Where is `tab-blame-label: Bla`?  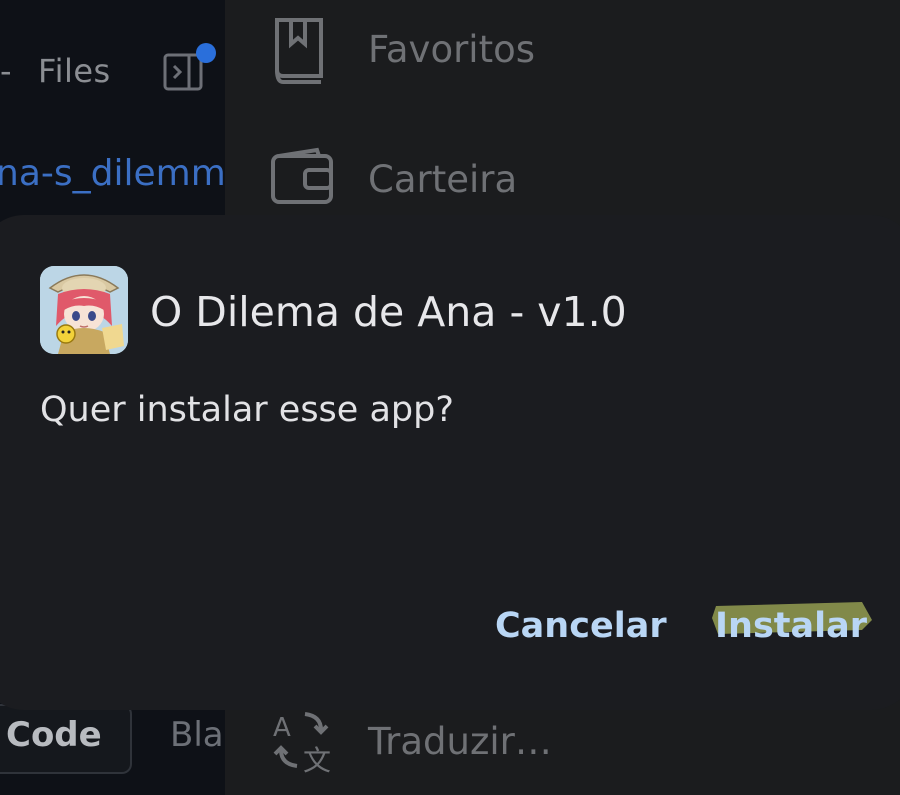 tab-blame-label: Bla is located at coordinates (197, 735).